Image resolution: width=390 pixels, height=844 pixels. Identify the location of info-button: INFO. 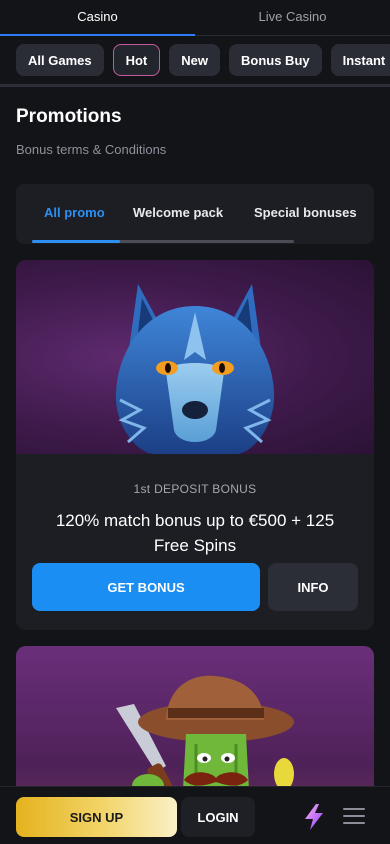
(313, 587).